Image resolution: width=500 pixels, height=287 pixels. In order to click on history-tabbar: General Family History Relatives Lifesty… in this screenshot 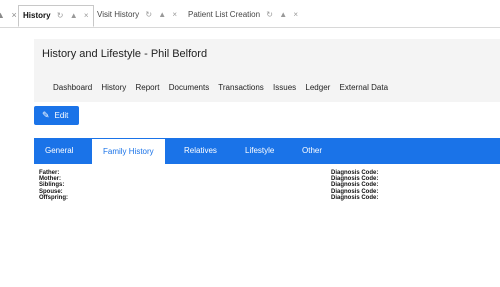, I will do `click(267, 151)`.